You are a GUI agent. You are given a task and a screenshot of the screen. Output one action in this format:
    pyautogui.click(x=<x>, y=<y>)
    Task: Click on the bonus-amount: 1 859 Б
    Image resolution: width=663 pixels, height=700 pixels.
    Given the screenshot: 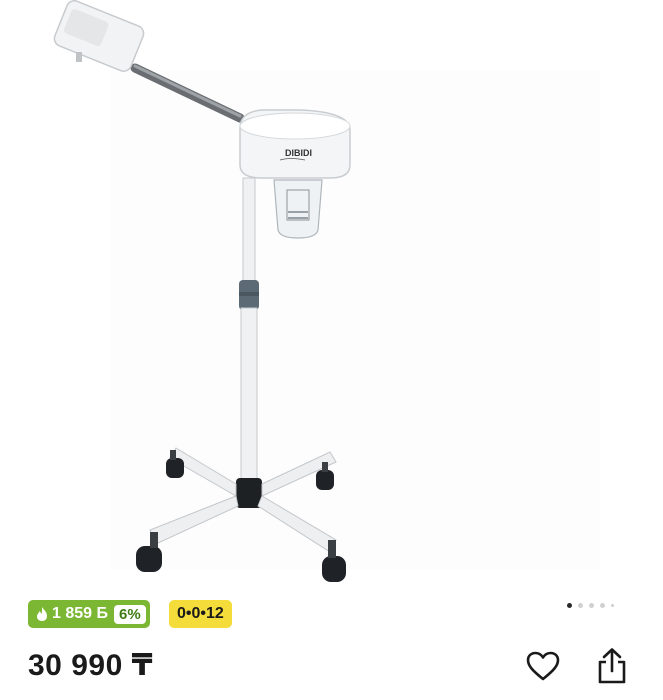 What is the action you would take?
    pyautogui.click(x=80, y=613)
    